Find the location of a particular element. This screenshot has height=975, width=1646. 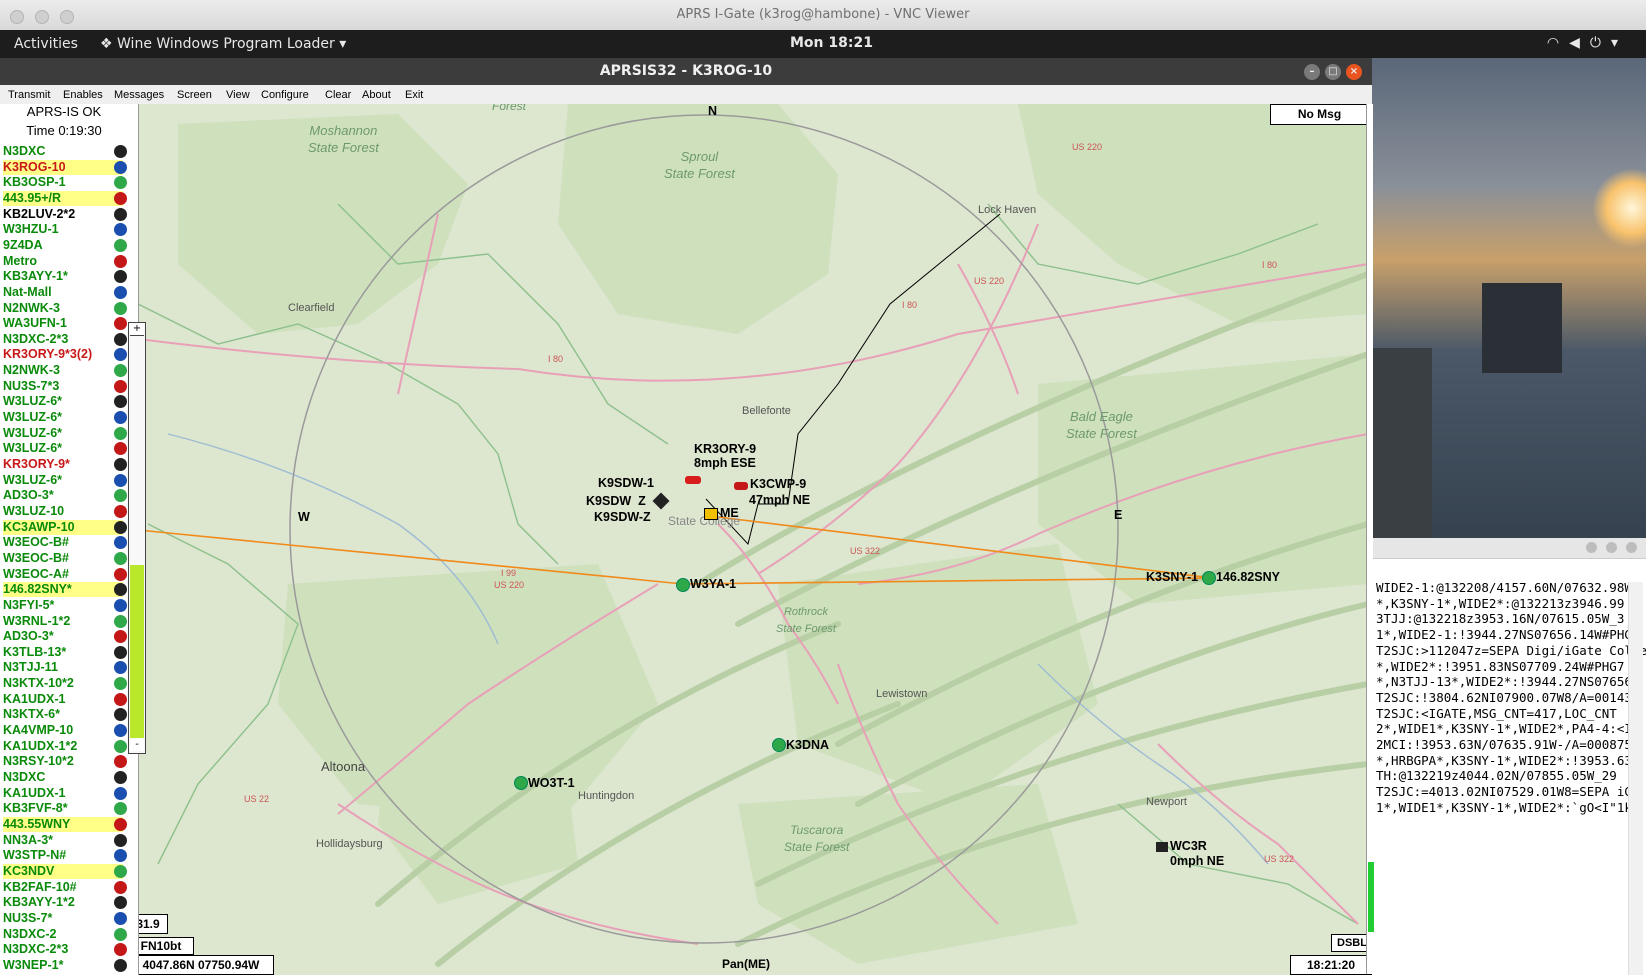

menu-enables: Enables is located at coordinates (83, 95).